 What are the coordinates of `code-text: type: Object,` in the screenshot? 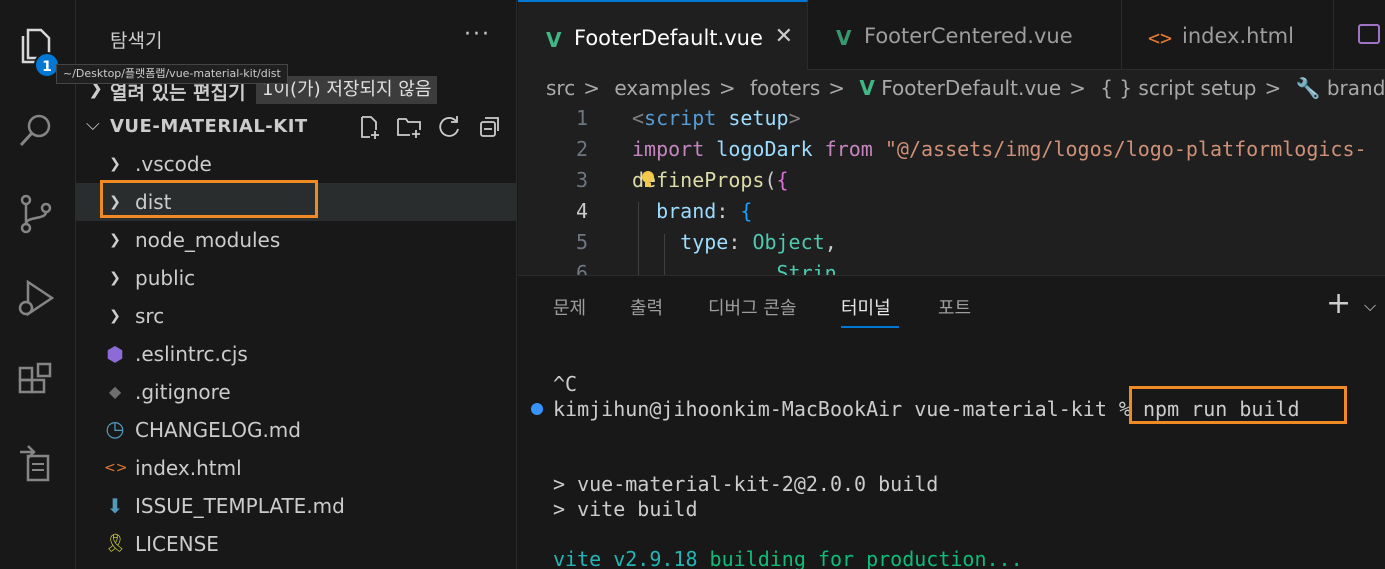 It's located at (758, 242).